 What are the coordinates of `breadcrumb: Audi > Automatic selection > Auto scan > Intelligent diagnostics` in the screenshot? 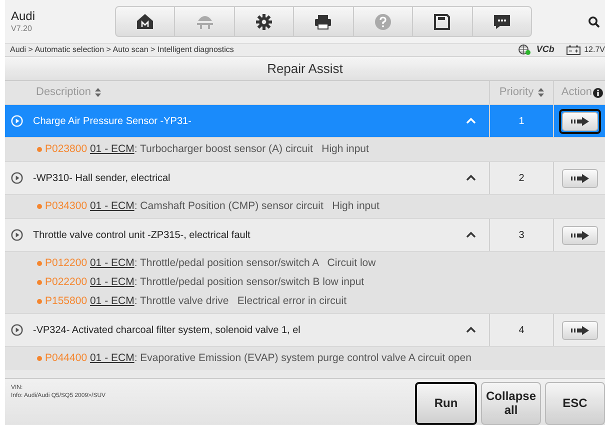 It's located at (122, 50).